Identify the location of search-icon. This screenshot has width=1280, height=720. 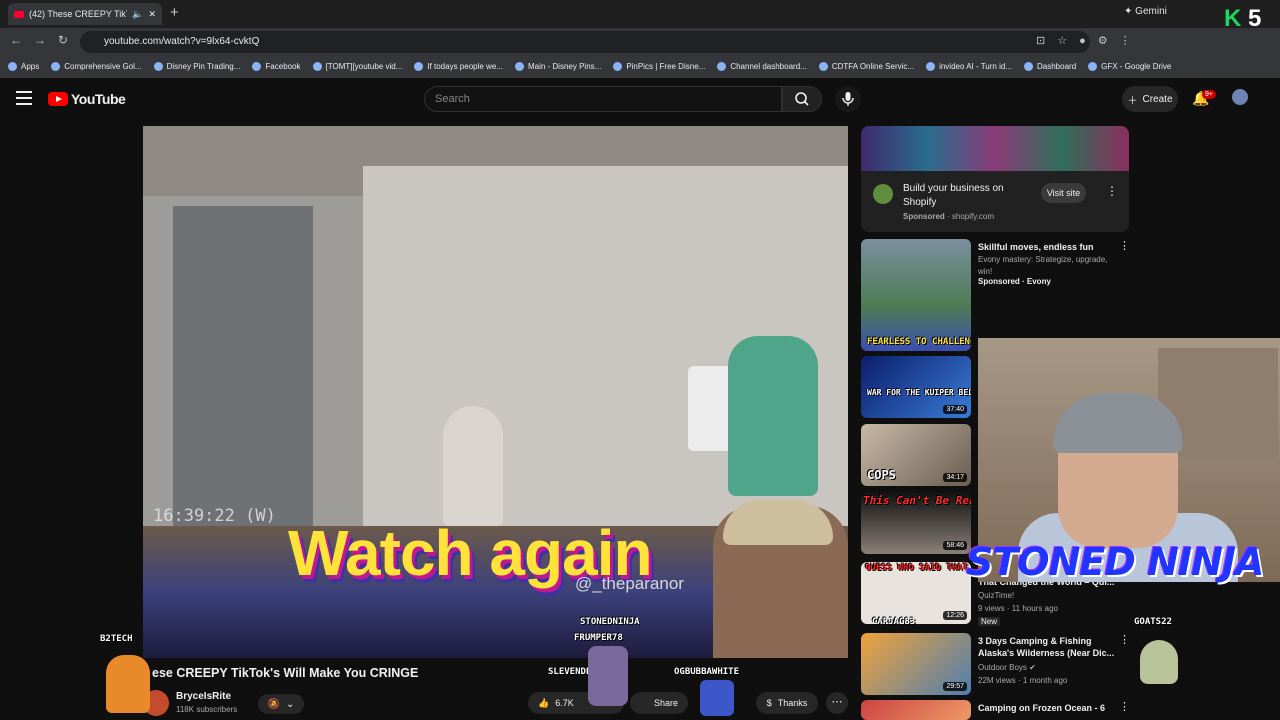
(802, 99).